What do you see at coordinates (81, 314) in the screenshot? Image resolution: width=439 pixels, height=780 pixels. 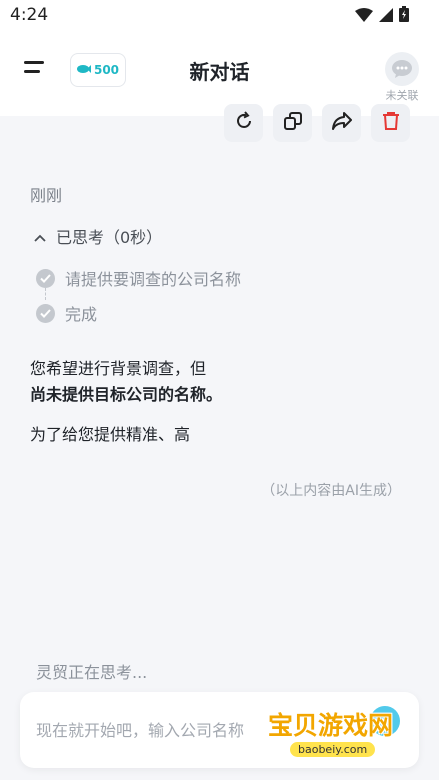 I see `step-label: 完成` at bounding box center [81, 314].